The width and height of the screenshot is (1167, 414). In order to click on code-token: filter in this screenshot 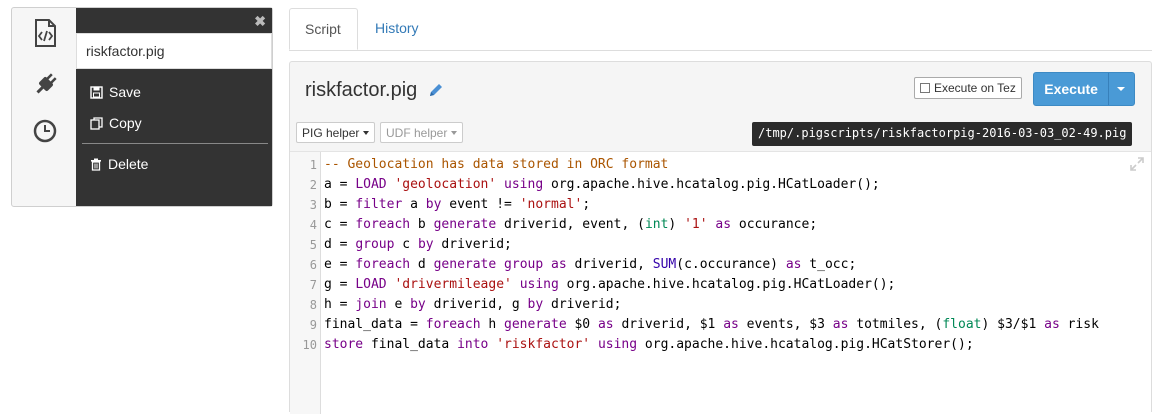, I will do `click(379, 204)`.